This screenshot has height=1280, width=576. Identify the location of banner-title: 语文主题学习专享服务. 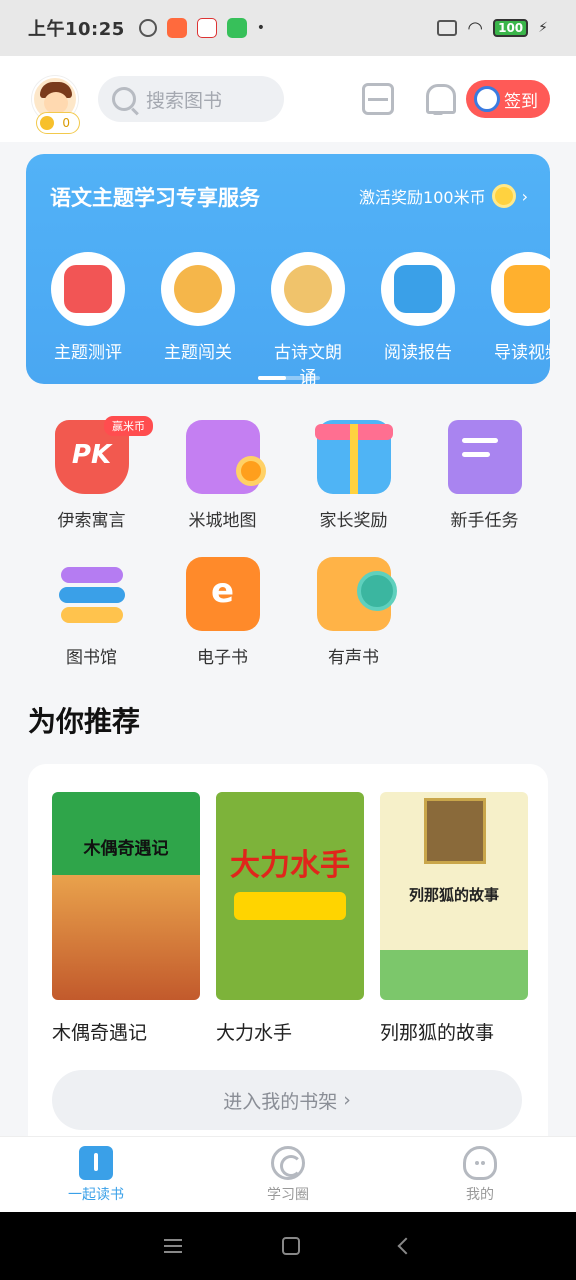
(155, 198).